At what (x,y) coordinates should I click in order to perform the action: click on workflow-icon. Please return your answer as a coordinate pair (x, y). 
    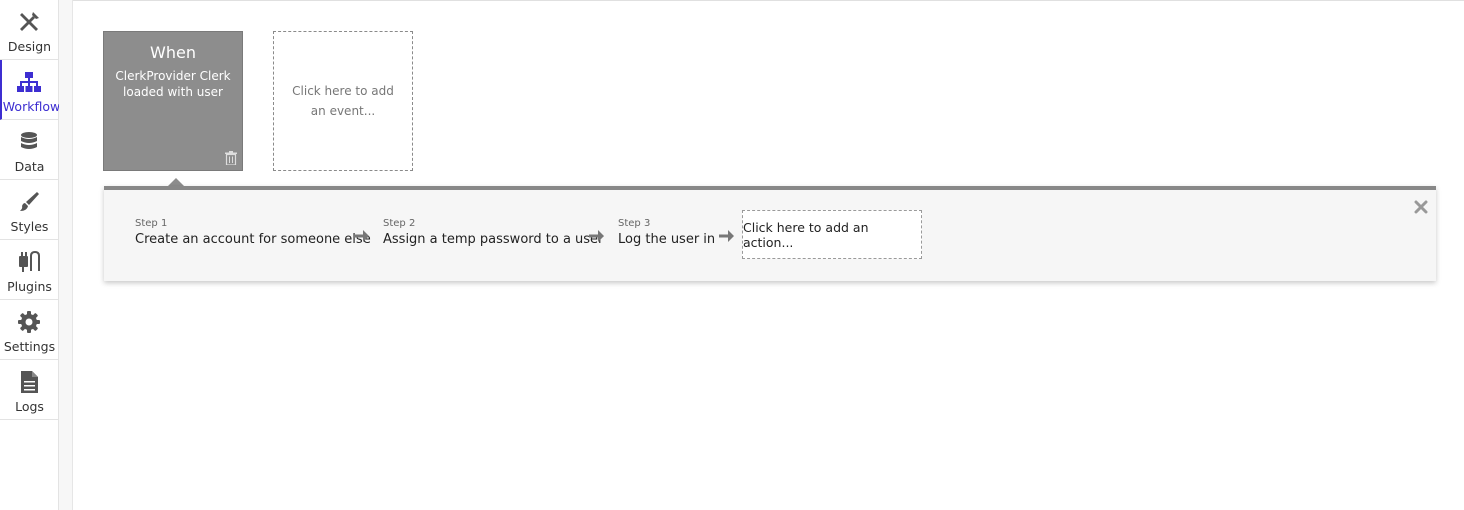
    Looking at the image, I should click on (29, 82).